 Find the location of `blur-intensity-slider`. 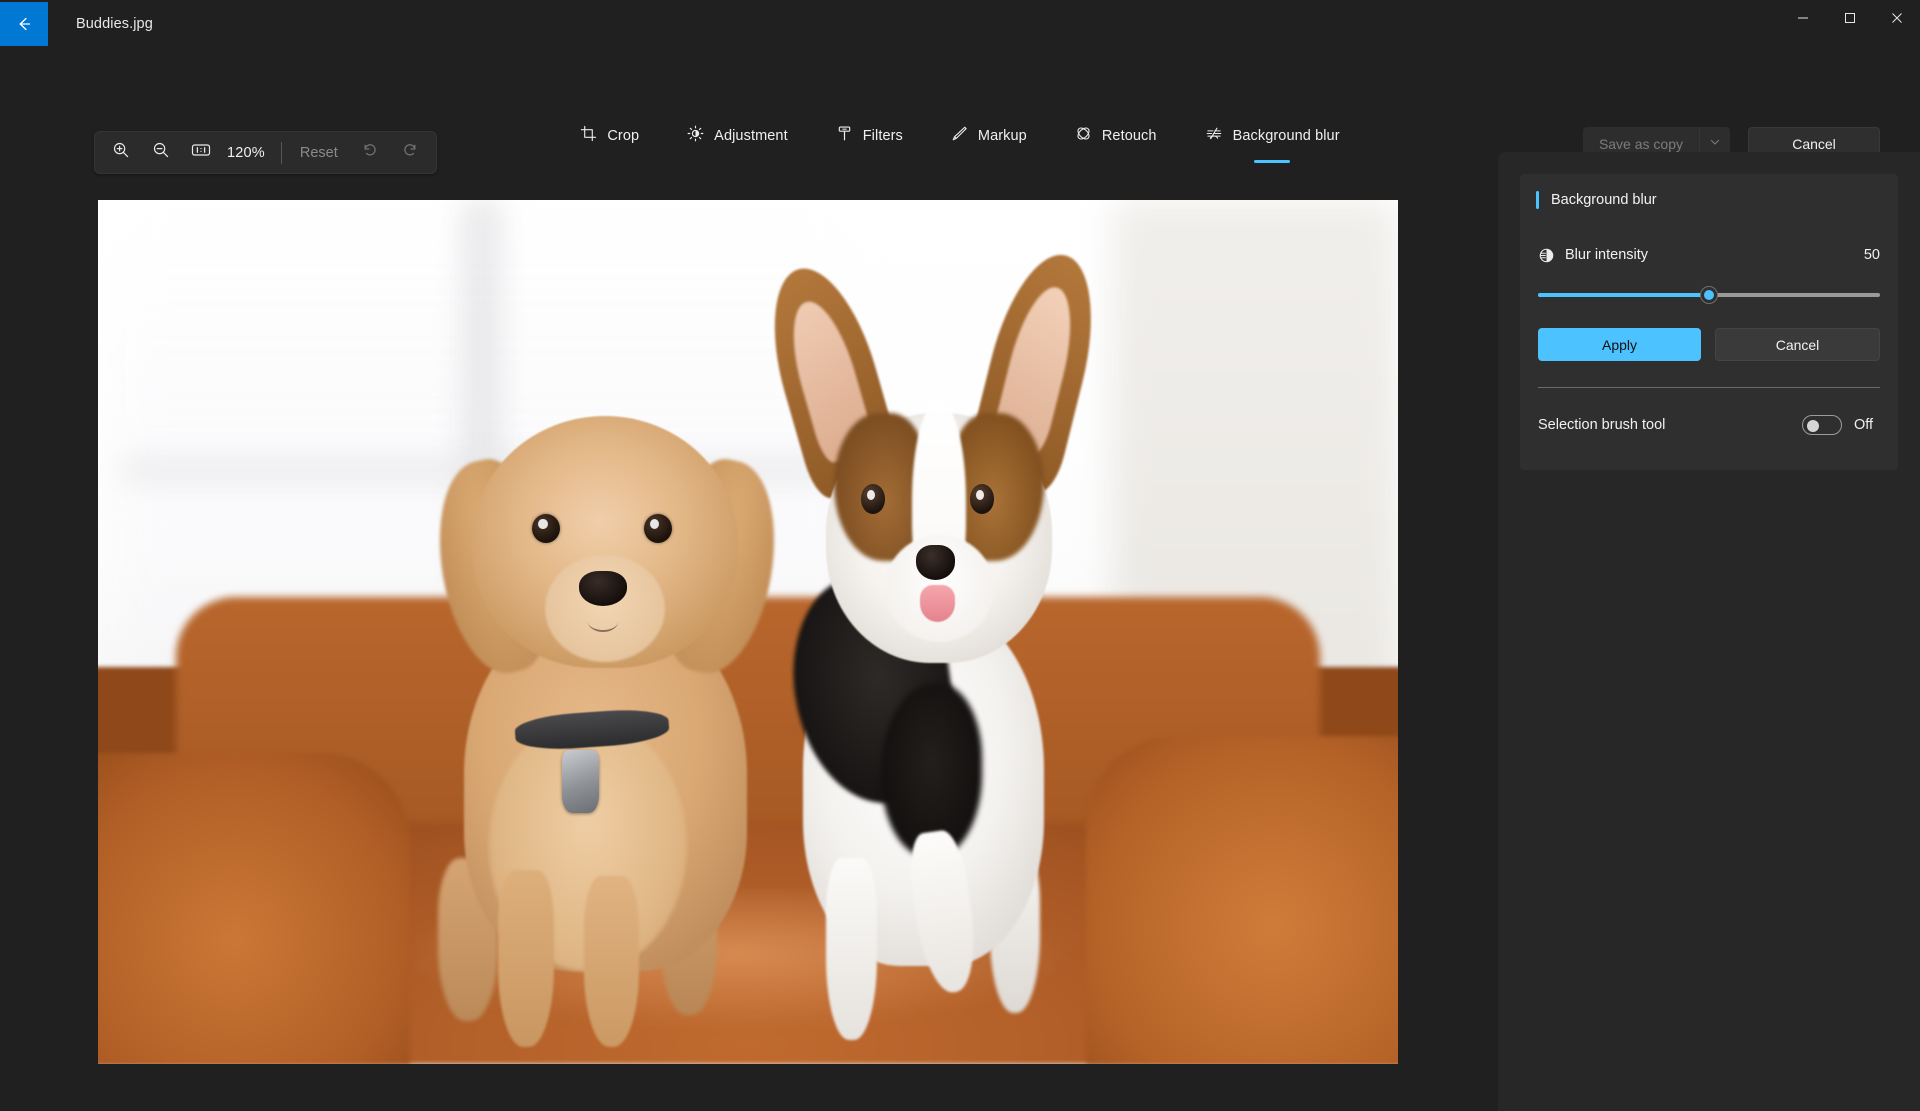

blur-intensity-slider is located at coordinates (1709, 295).